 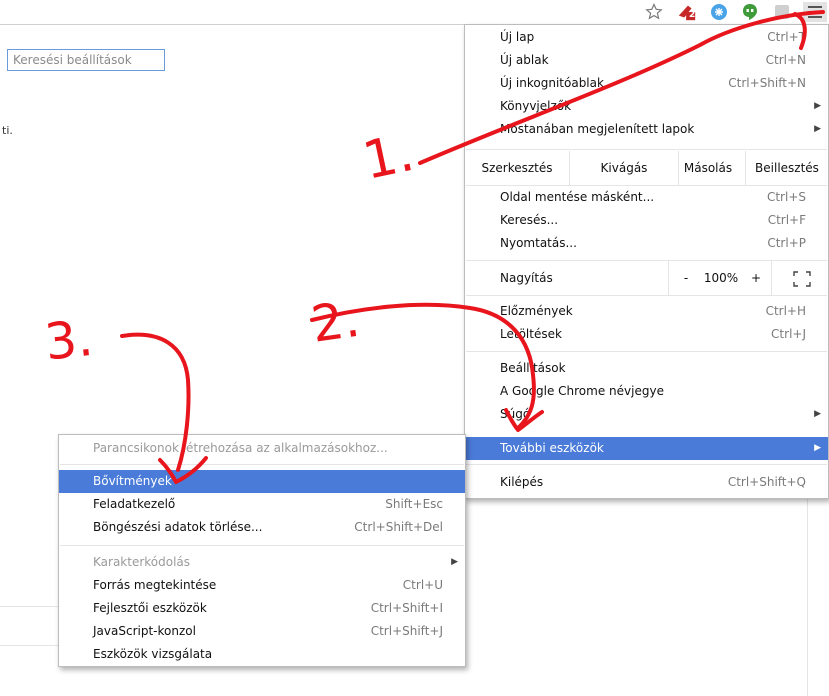 What do you see at coordinates (262, 631) in the screenshot?
I see `submenu-item-javascript-console: JavaScript-konzol Ctrl+Shift+J` at bounding box center [262, 631].